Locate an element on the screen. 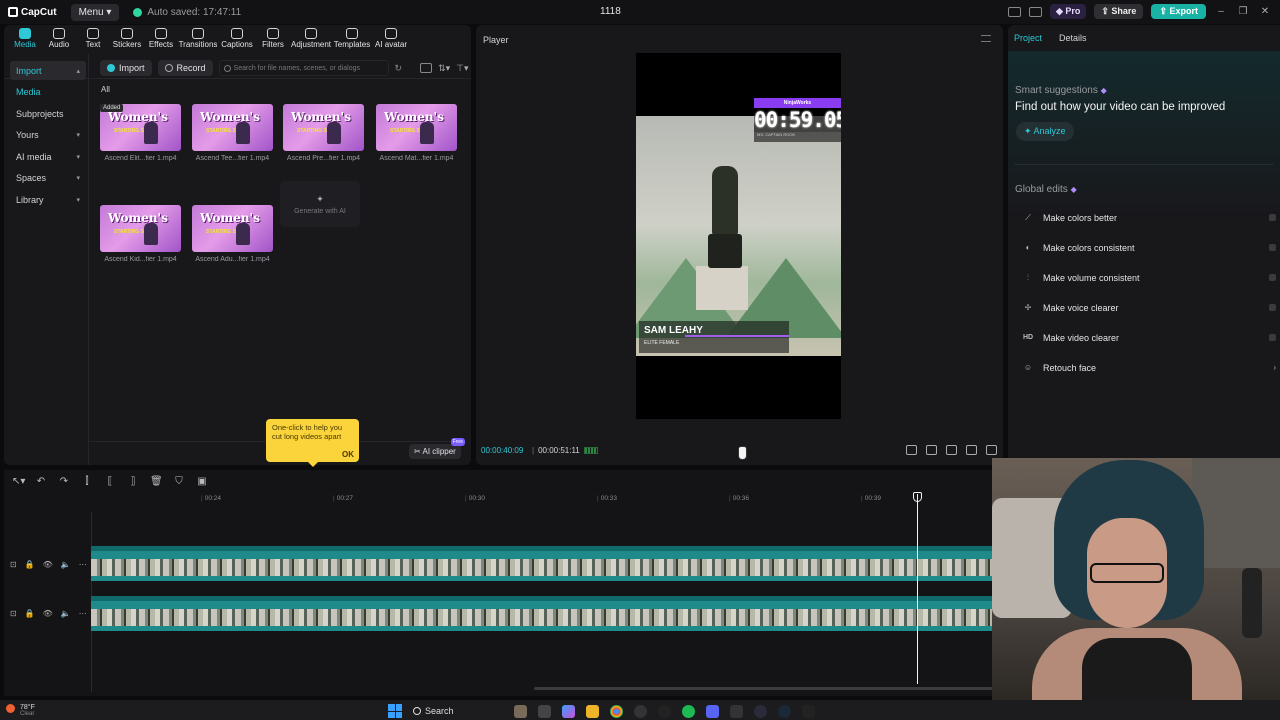 The image size is (1280, 720). capcut-taskbar-icon is located at coordinates (664, 711).